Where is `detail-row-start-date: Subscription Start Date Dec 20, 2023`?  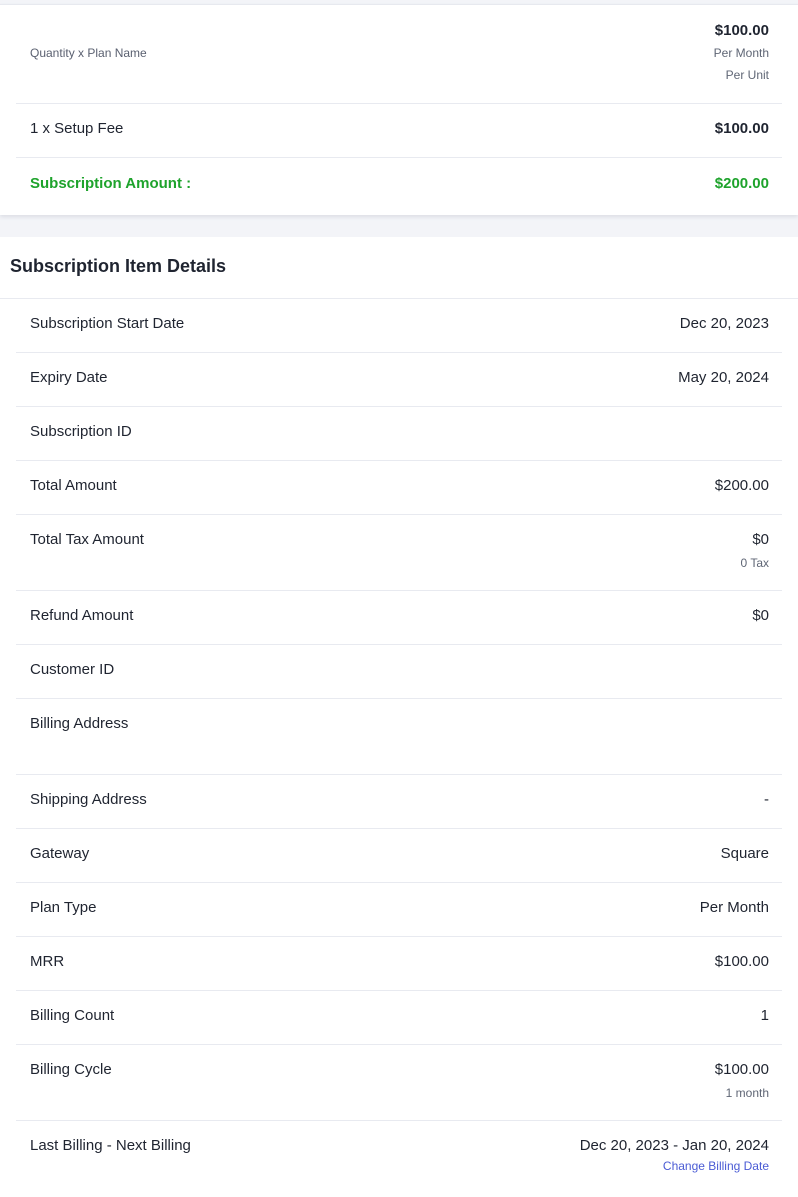 detail-row-start-date: Subscription Start Date Dec 20, 2023 is located at coordinates (399, 326).